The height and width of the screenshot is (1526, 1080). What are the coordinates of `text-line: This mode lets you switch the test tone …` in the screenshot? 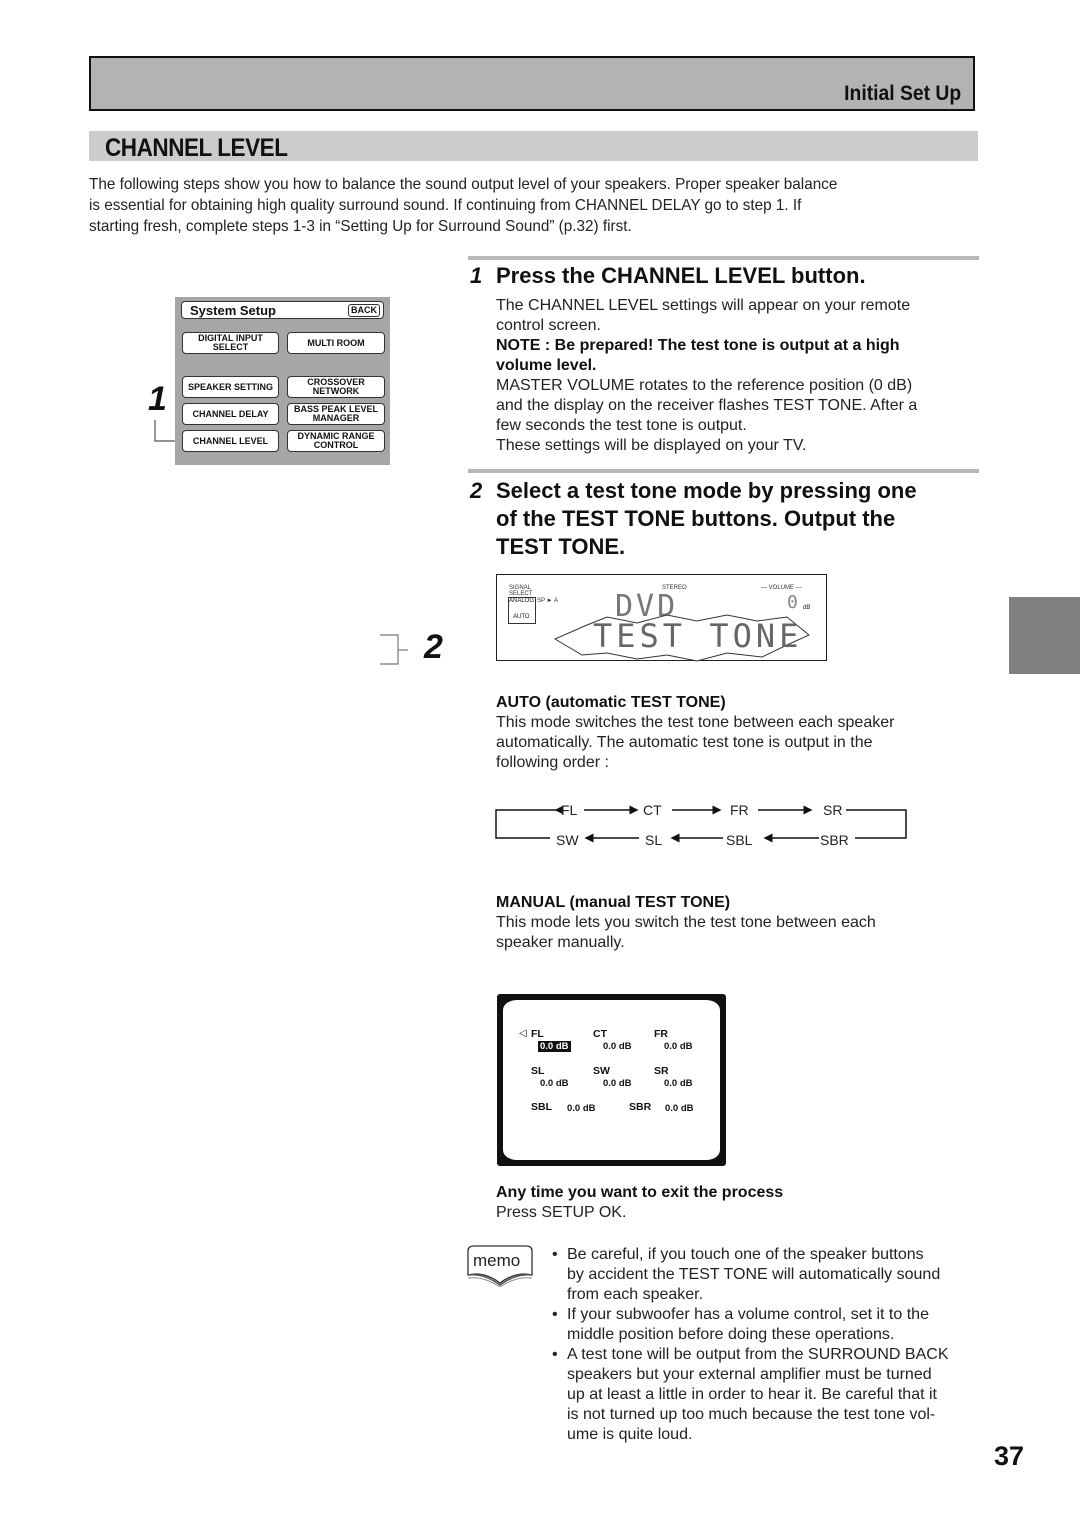 It's located at (686, 922).